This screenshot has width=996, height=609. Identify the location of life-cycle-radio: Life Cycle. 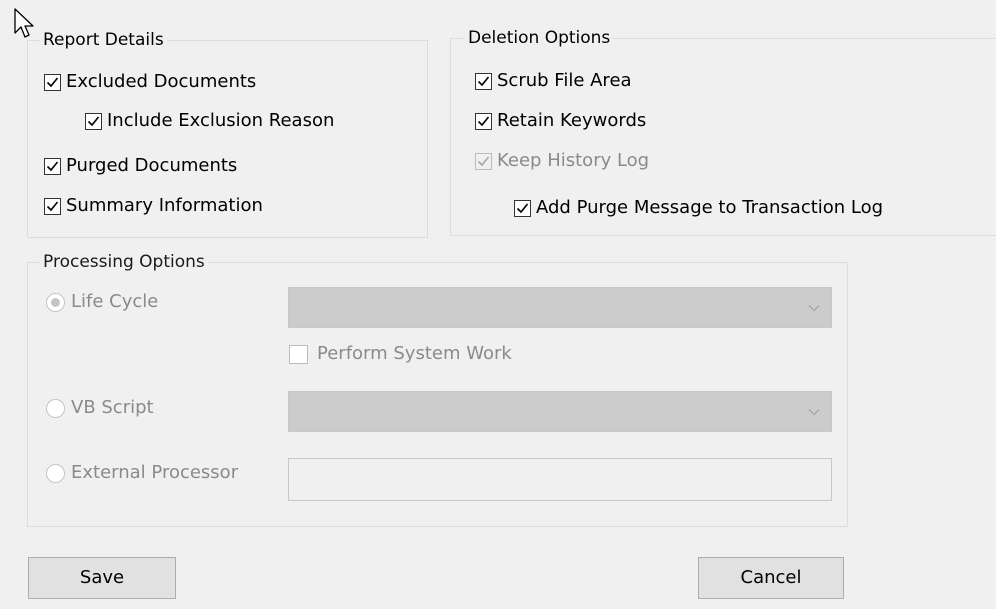
(102, 302).